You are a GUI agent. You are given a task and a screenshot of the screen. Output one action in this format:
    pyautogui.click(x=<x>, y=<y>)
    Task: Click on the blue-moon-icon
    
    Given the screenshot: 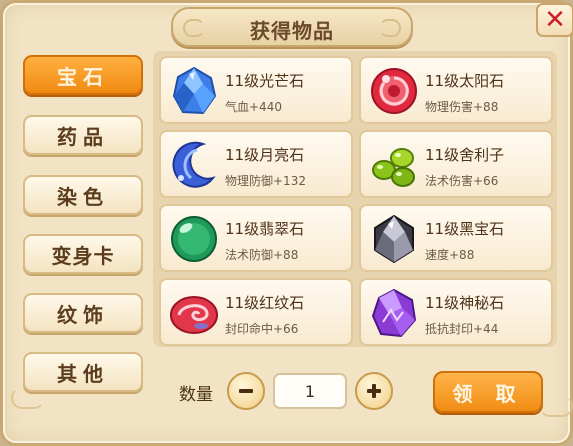 What is the action you would take?
    pyautogui.click(x=194, y=164)
    